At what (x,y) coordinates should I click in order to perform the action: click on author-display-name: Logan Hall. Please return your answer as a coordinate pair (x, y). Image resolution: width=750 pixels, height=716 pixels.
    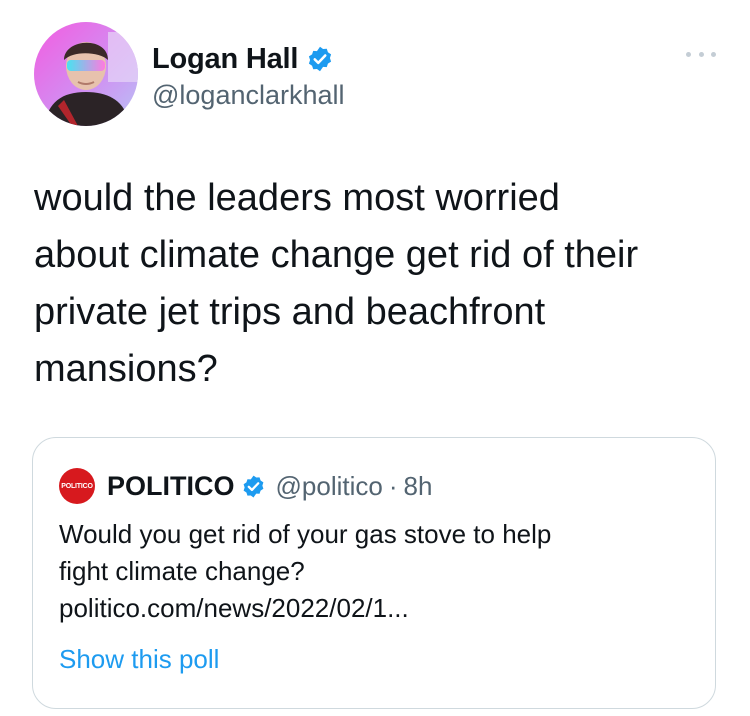
    Looking at the image, I should click on (225, 59).